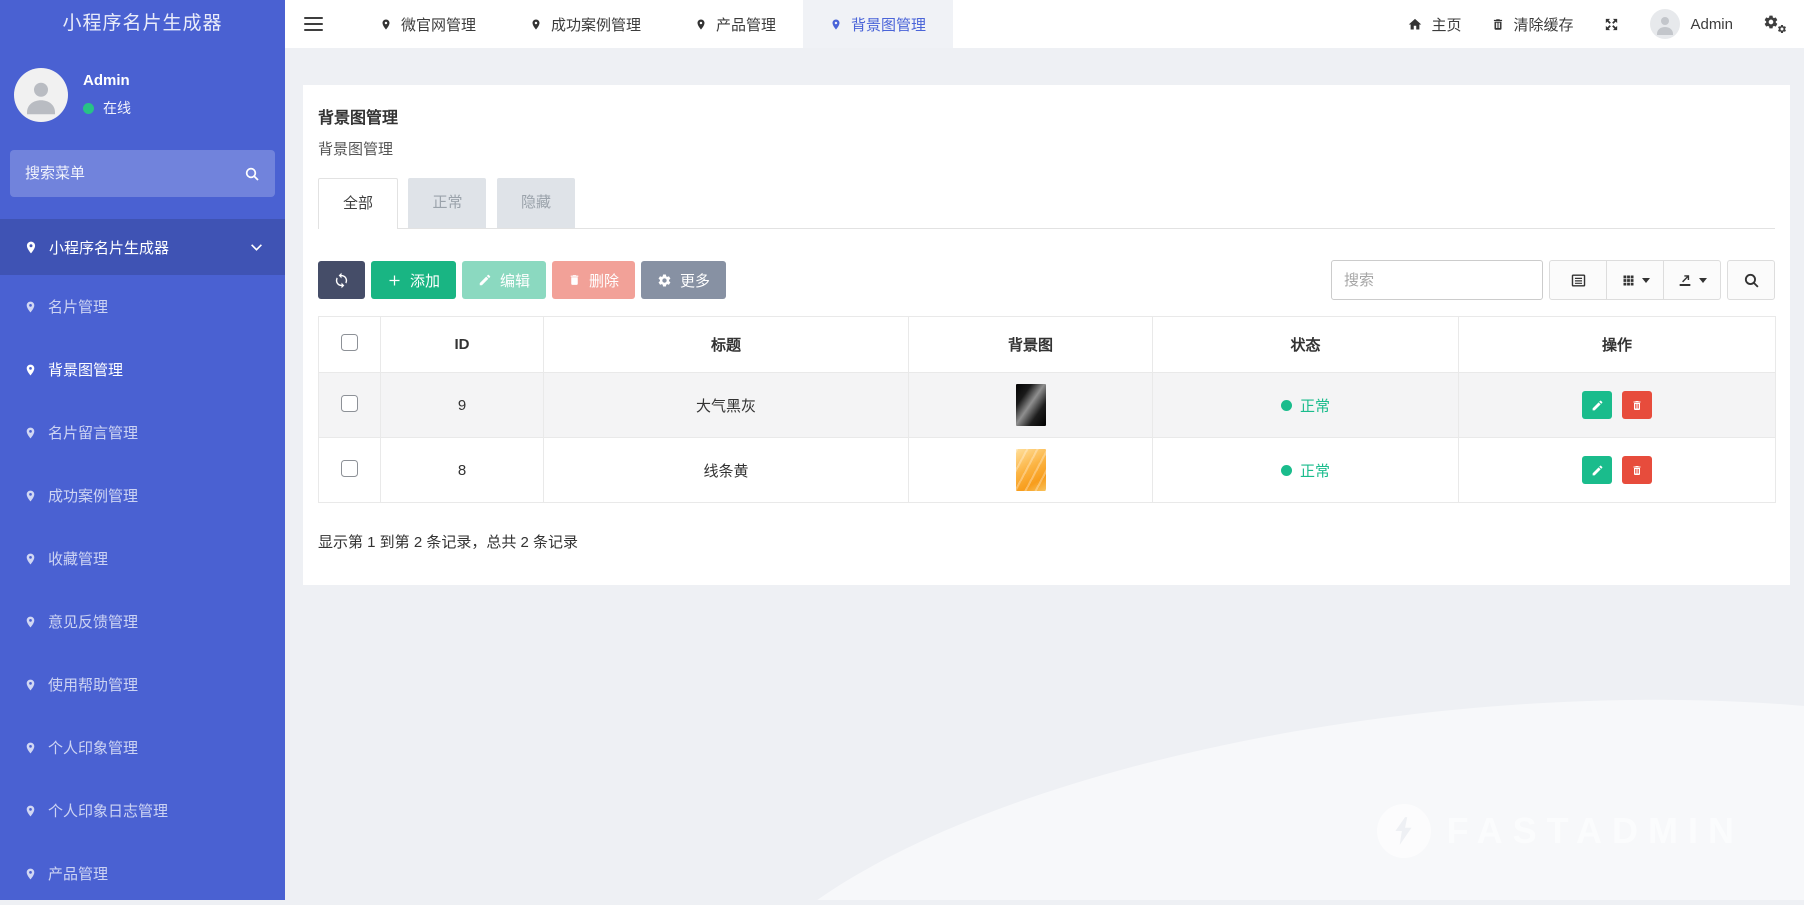 The width and height of the screenshot is (1804, 905). I want to click on filter-tab-hidden: 隐藏, so click(535, 203).